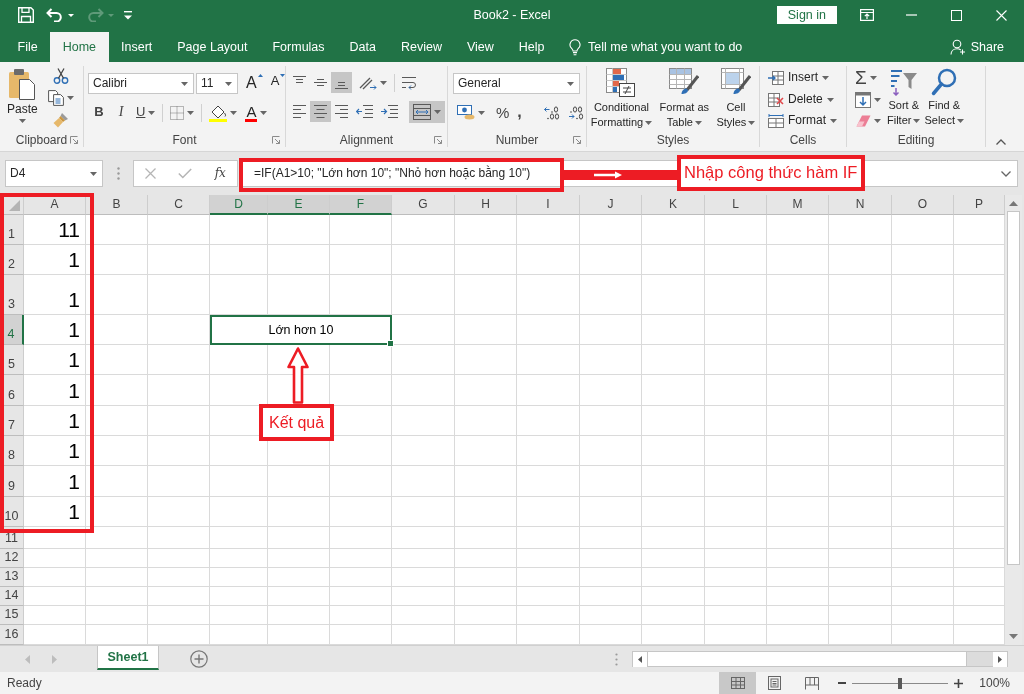  Describe the element at coordinates (12, 635) in the screenshot. I see `row-header: 16` at that location.